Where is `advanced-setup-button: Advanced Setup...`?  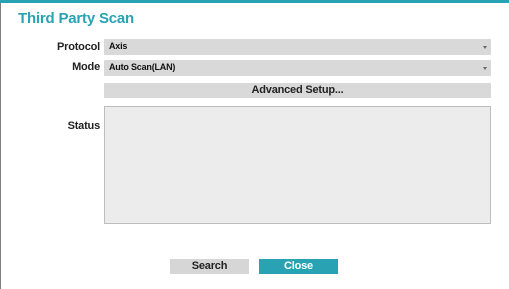
advanced-setup-button: Advanced Setup... is located at coordinates (297, 90).